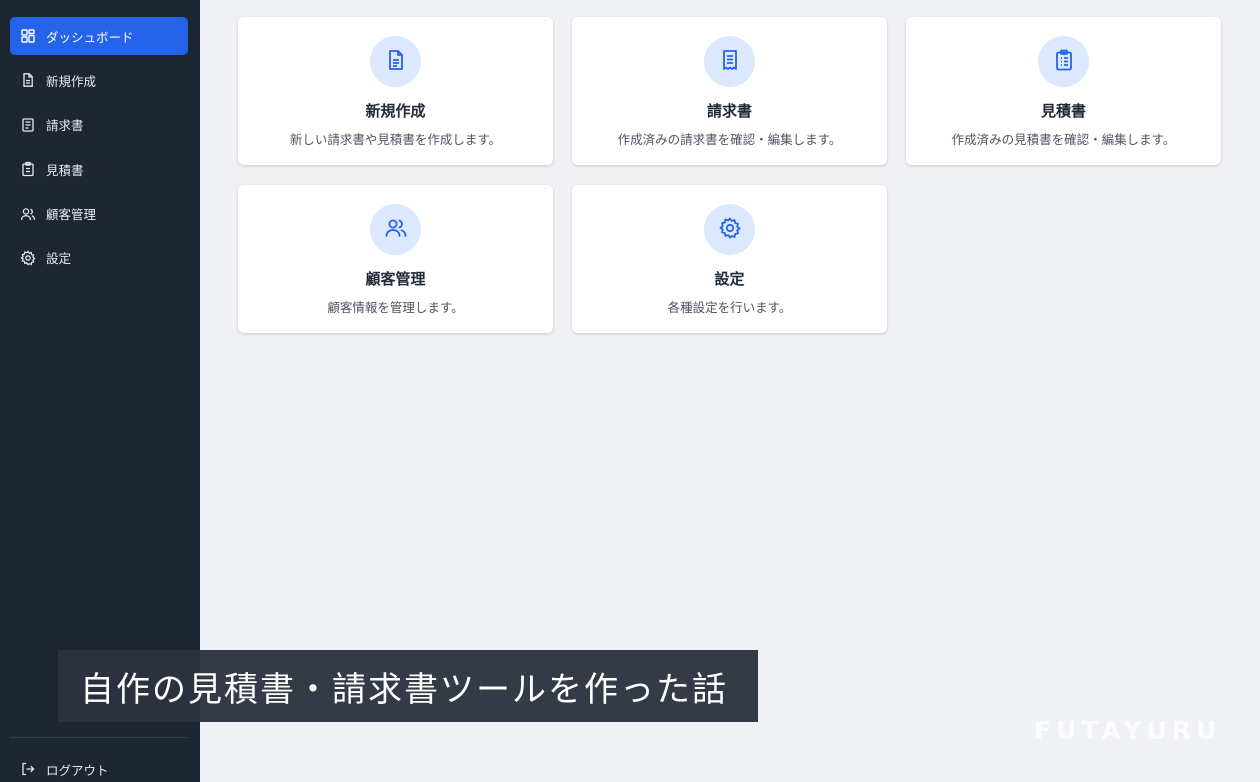 The image size is (1260, 782). What do you see at coordinates (395, 259) in the screenshot?
I see `card-customers: 顧客管理 顧客情報を管理します。` at bounding box center [395, 259].